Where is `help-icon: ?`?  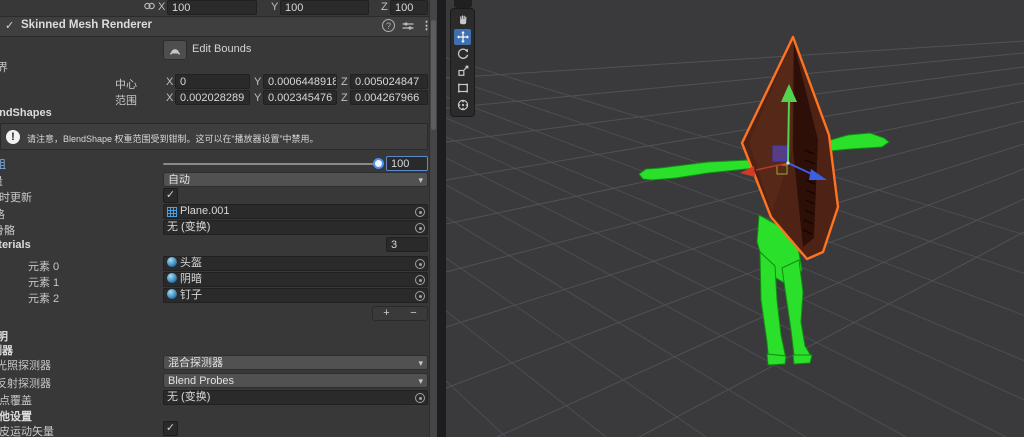 help-icon: ? is located at coordinates (388, 25).